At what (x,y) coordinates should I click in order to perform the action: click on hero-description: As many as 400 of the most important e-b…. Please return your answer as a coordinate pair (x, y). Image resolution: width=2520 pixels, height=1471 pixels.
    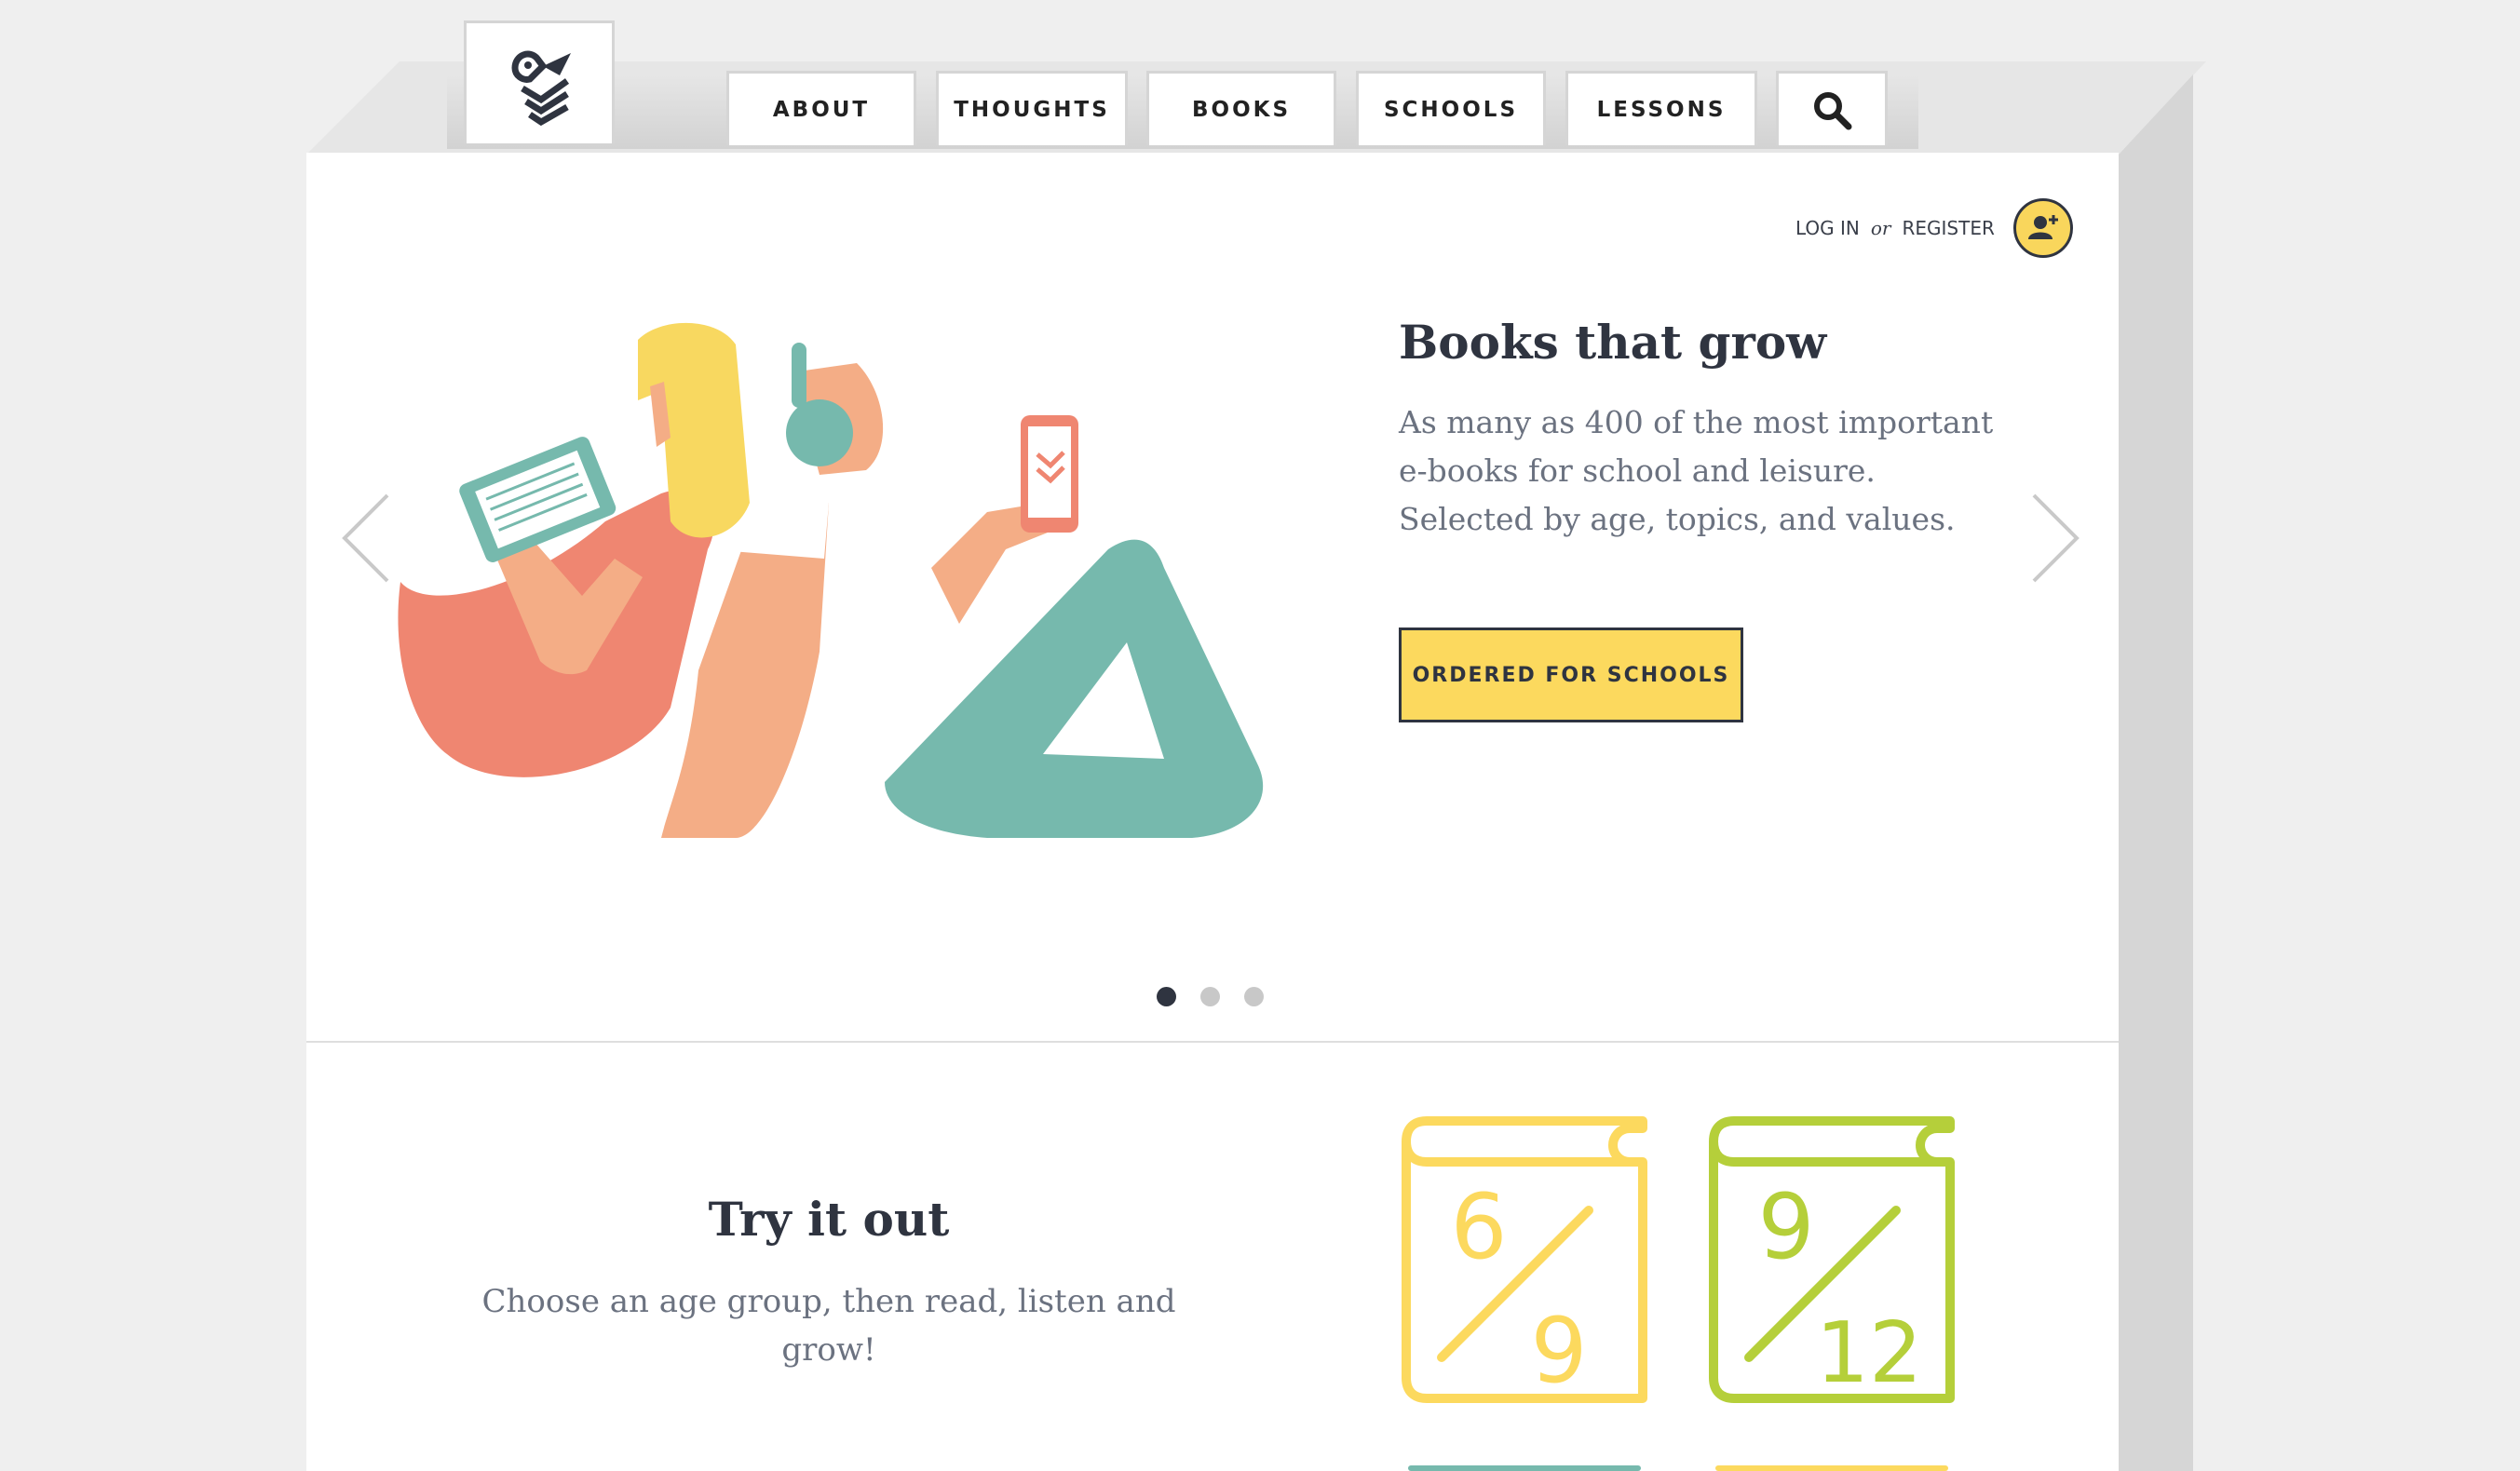
    Looking at the image, I should click on (1696, 470).